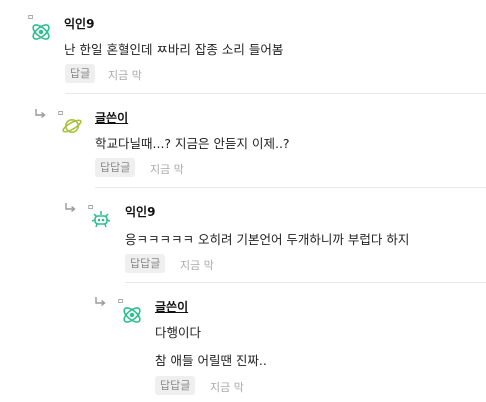 The width and height of the screenshot is (486, 402). Describe the element at coordinates (267, 239) in the screenshot. I see `comment-text: 응ㅋㅋㅋㅋㅋ 오히려 기본언어 두개하니까 부럽다 하지` at that location.